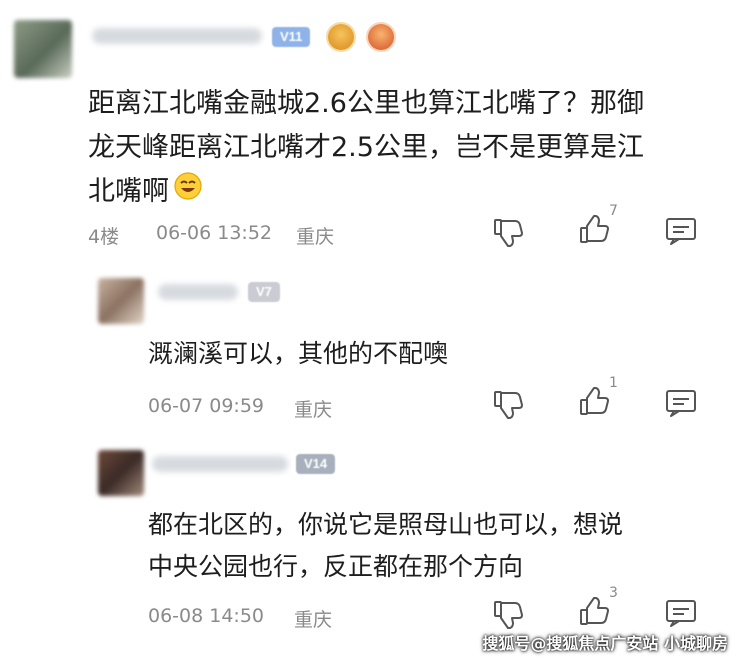 The height and width of the screenshot is (662, 740). I want to click on level-badge: V14, so click(316, 464).